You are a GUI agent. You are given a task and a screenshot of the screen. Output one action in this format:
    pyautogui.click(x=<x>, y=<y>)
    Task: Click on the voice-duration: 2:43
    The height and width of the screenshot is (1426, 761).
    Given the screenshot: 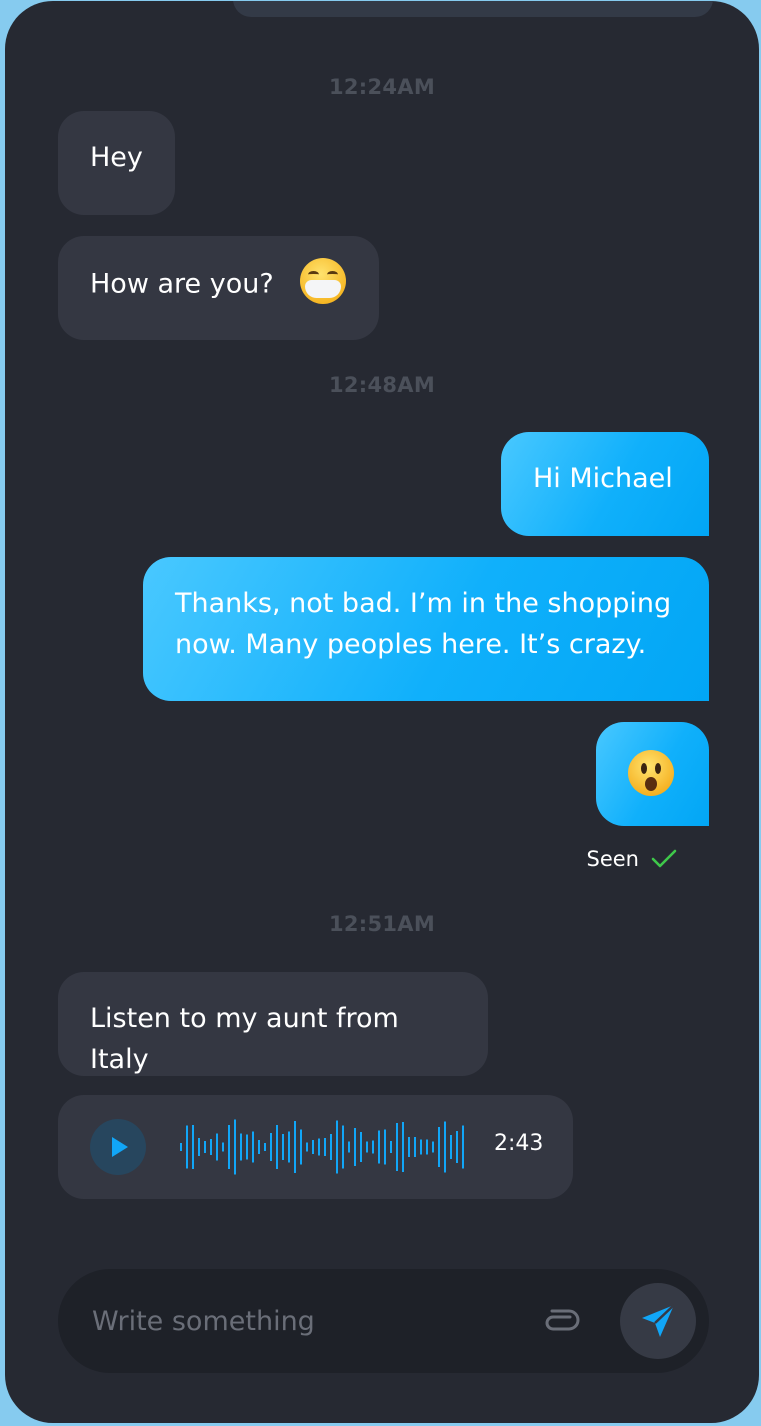 What is the action you would take?
    pyautogui.click(x=519, y=1143)
    